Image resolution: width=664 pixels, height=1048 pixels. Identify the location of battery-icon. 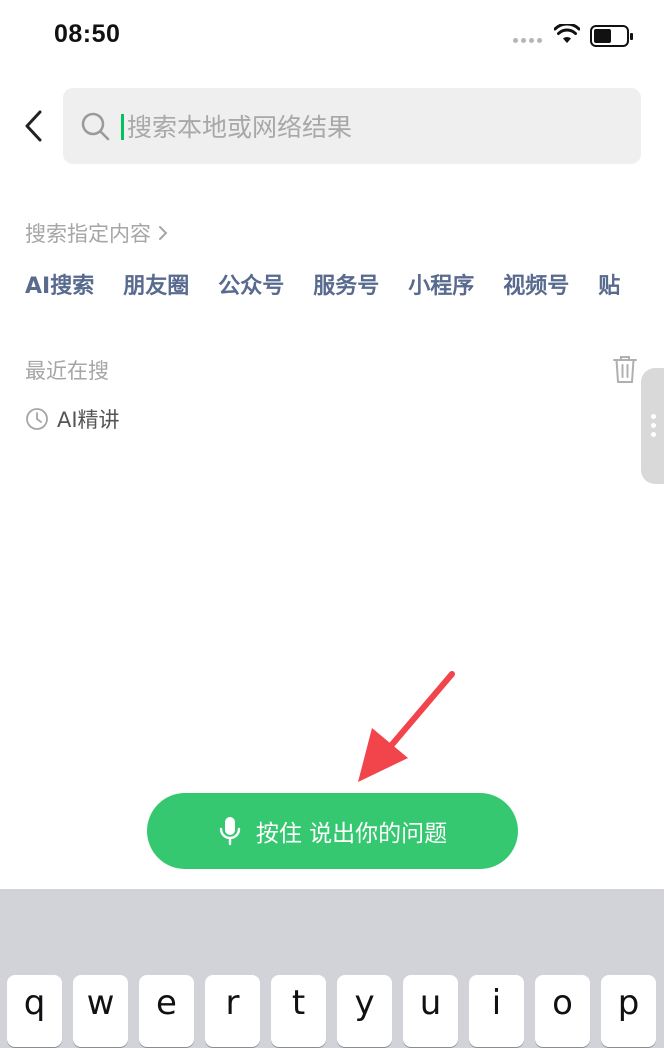
(611, 36).